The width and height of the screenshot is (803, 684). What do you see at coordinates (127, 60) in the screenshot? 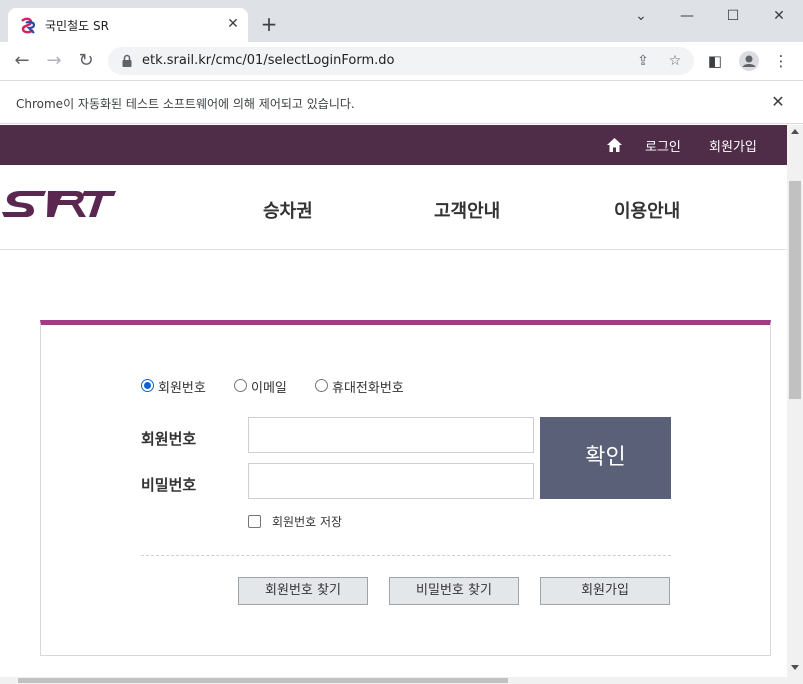
I see `lock-icon` at bounding box center [127, 60].